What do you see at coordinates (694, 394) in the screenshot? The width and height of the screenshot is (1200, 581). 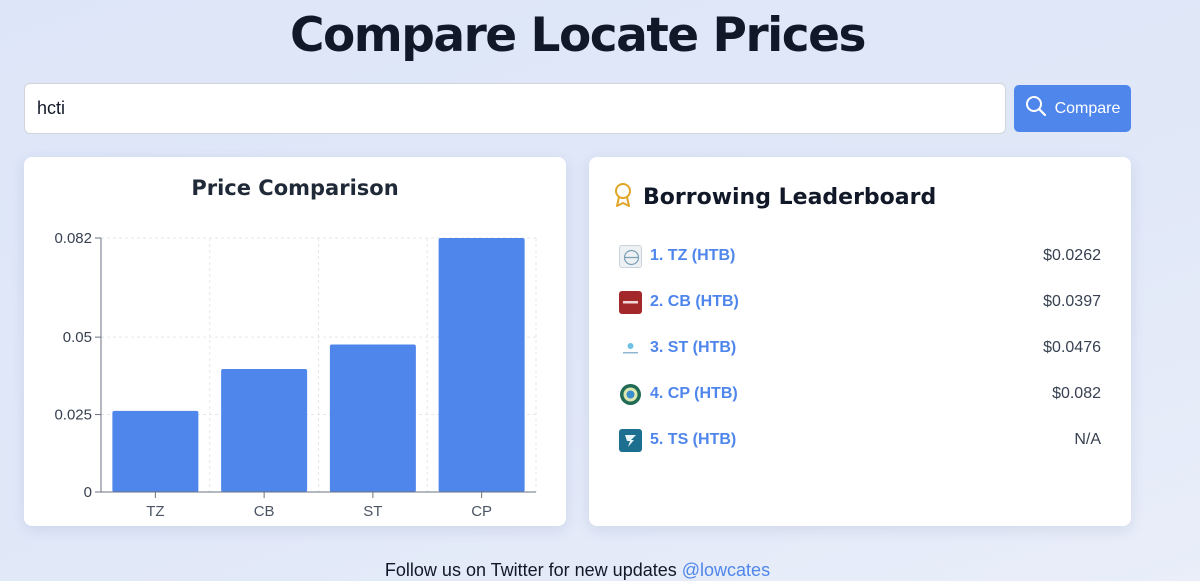 I see `leaderboard-item-link: 4. CP (HTB)` at bounding box center [694, 394].